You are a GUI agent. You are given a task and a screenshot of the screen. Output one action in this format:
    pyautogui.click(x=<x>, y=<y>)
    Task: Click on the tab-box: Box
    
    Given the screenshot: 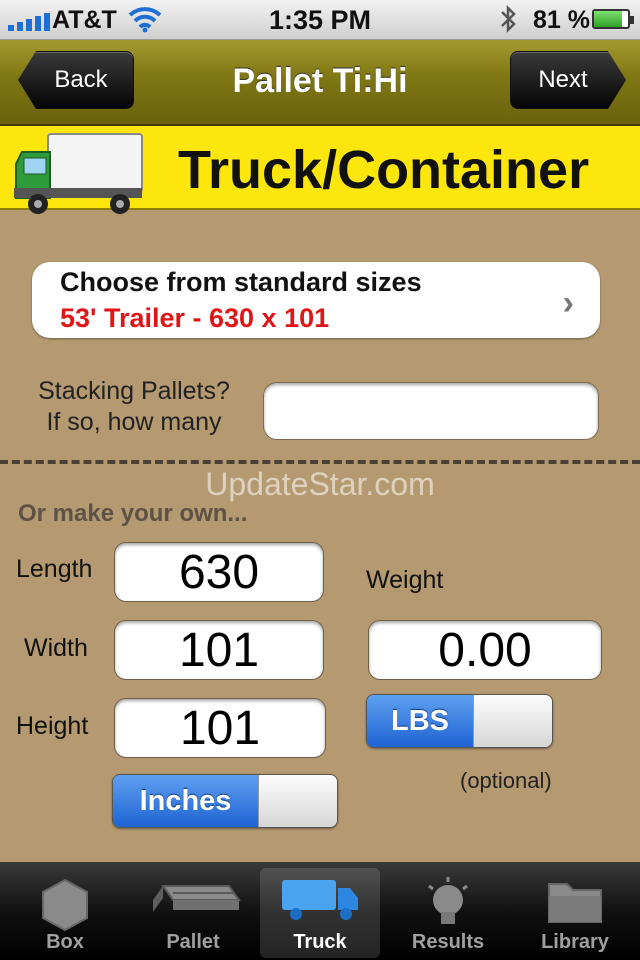 What is the action you would take?
    pyautogui.click(x=65, y=913)
    